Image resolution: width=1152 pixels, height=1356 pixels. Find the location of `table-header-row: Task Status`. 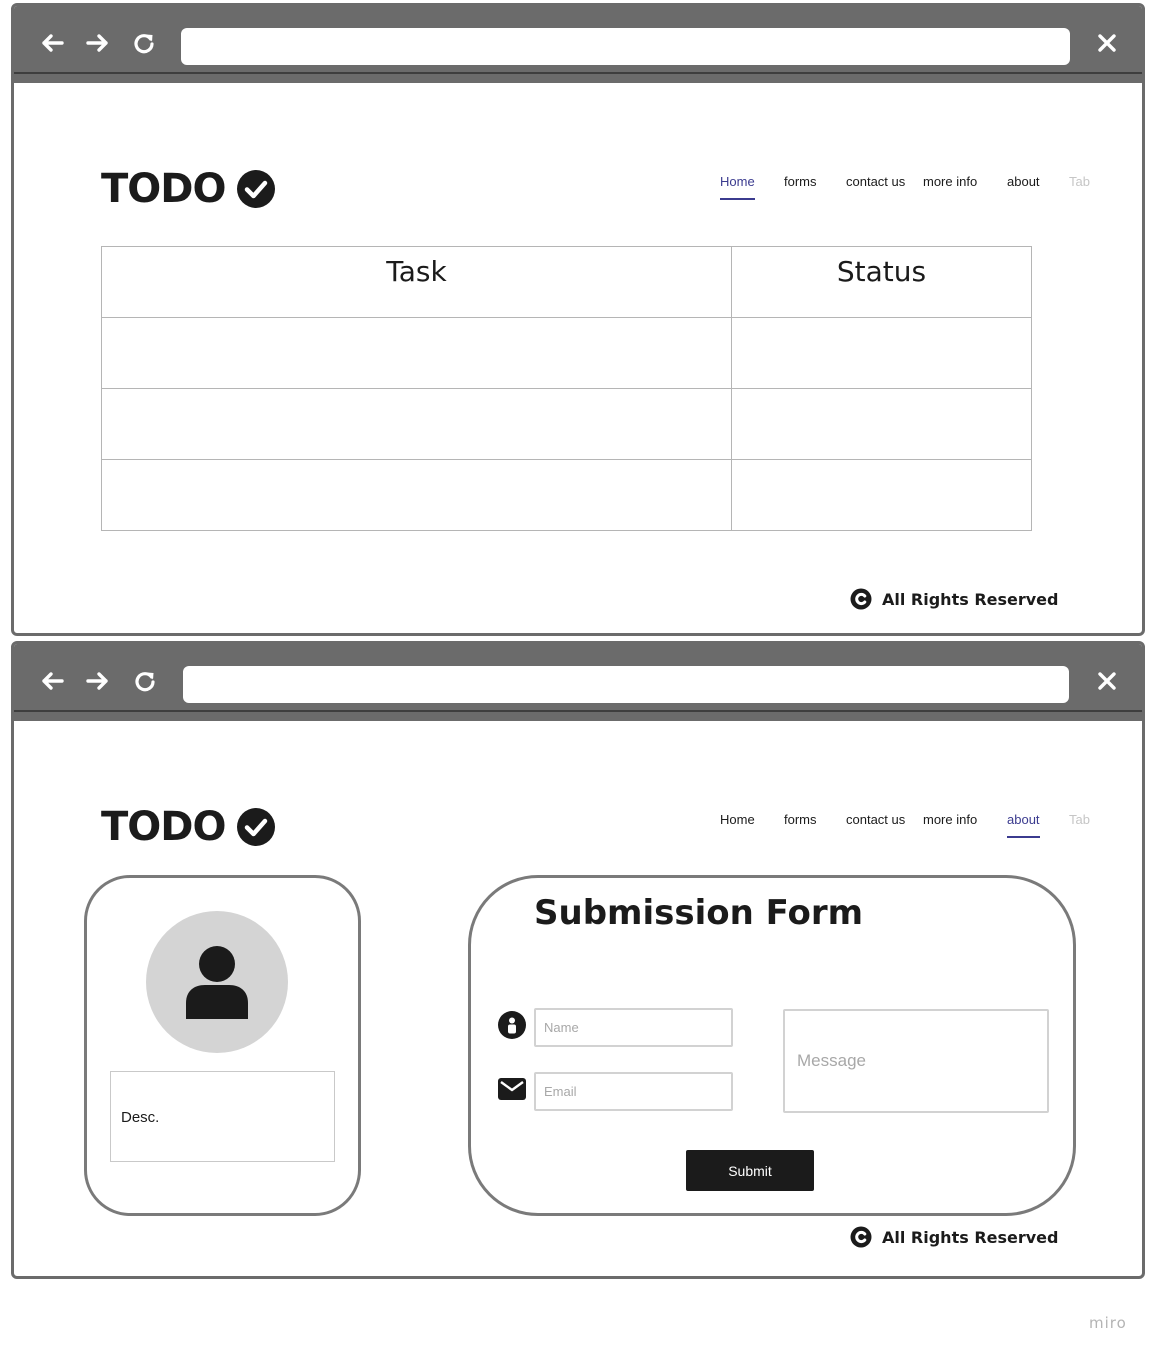

table-header-row: Task Status is located at coordinates (566, 282).